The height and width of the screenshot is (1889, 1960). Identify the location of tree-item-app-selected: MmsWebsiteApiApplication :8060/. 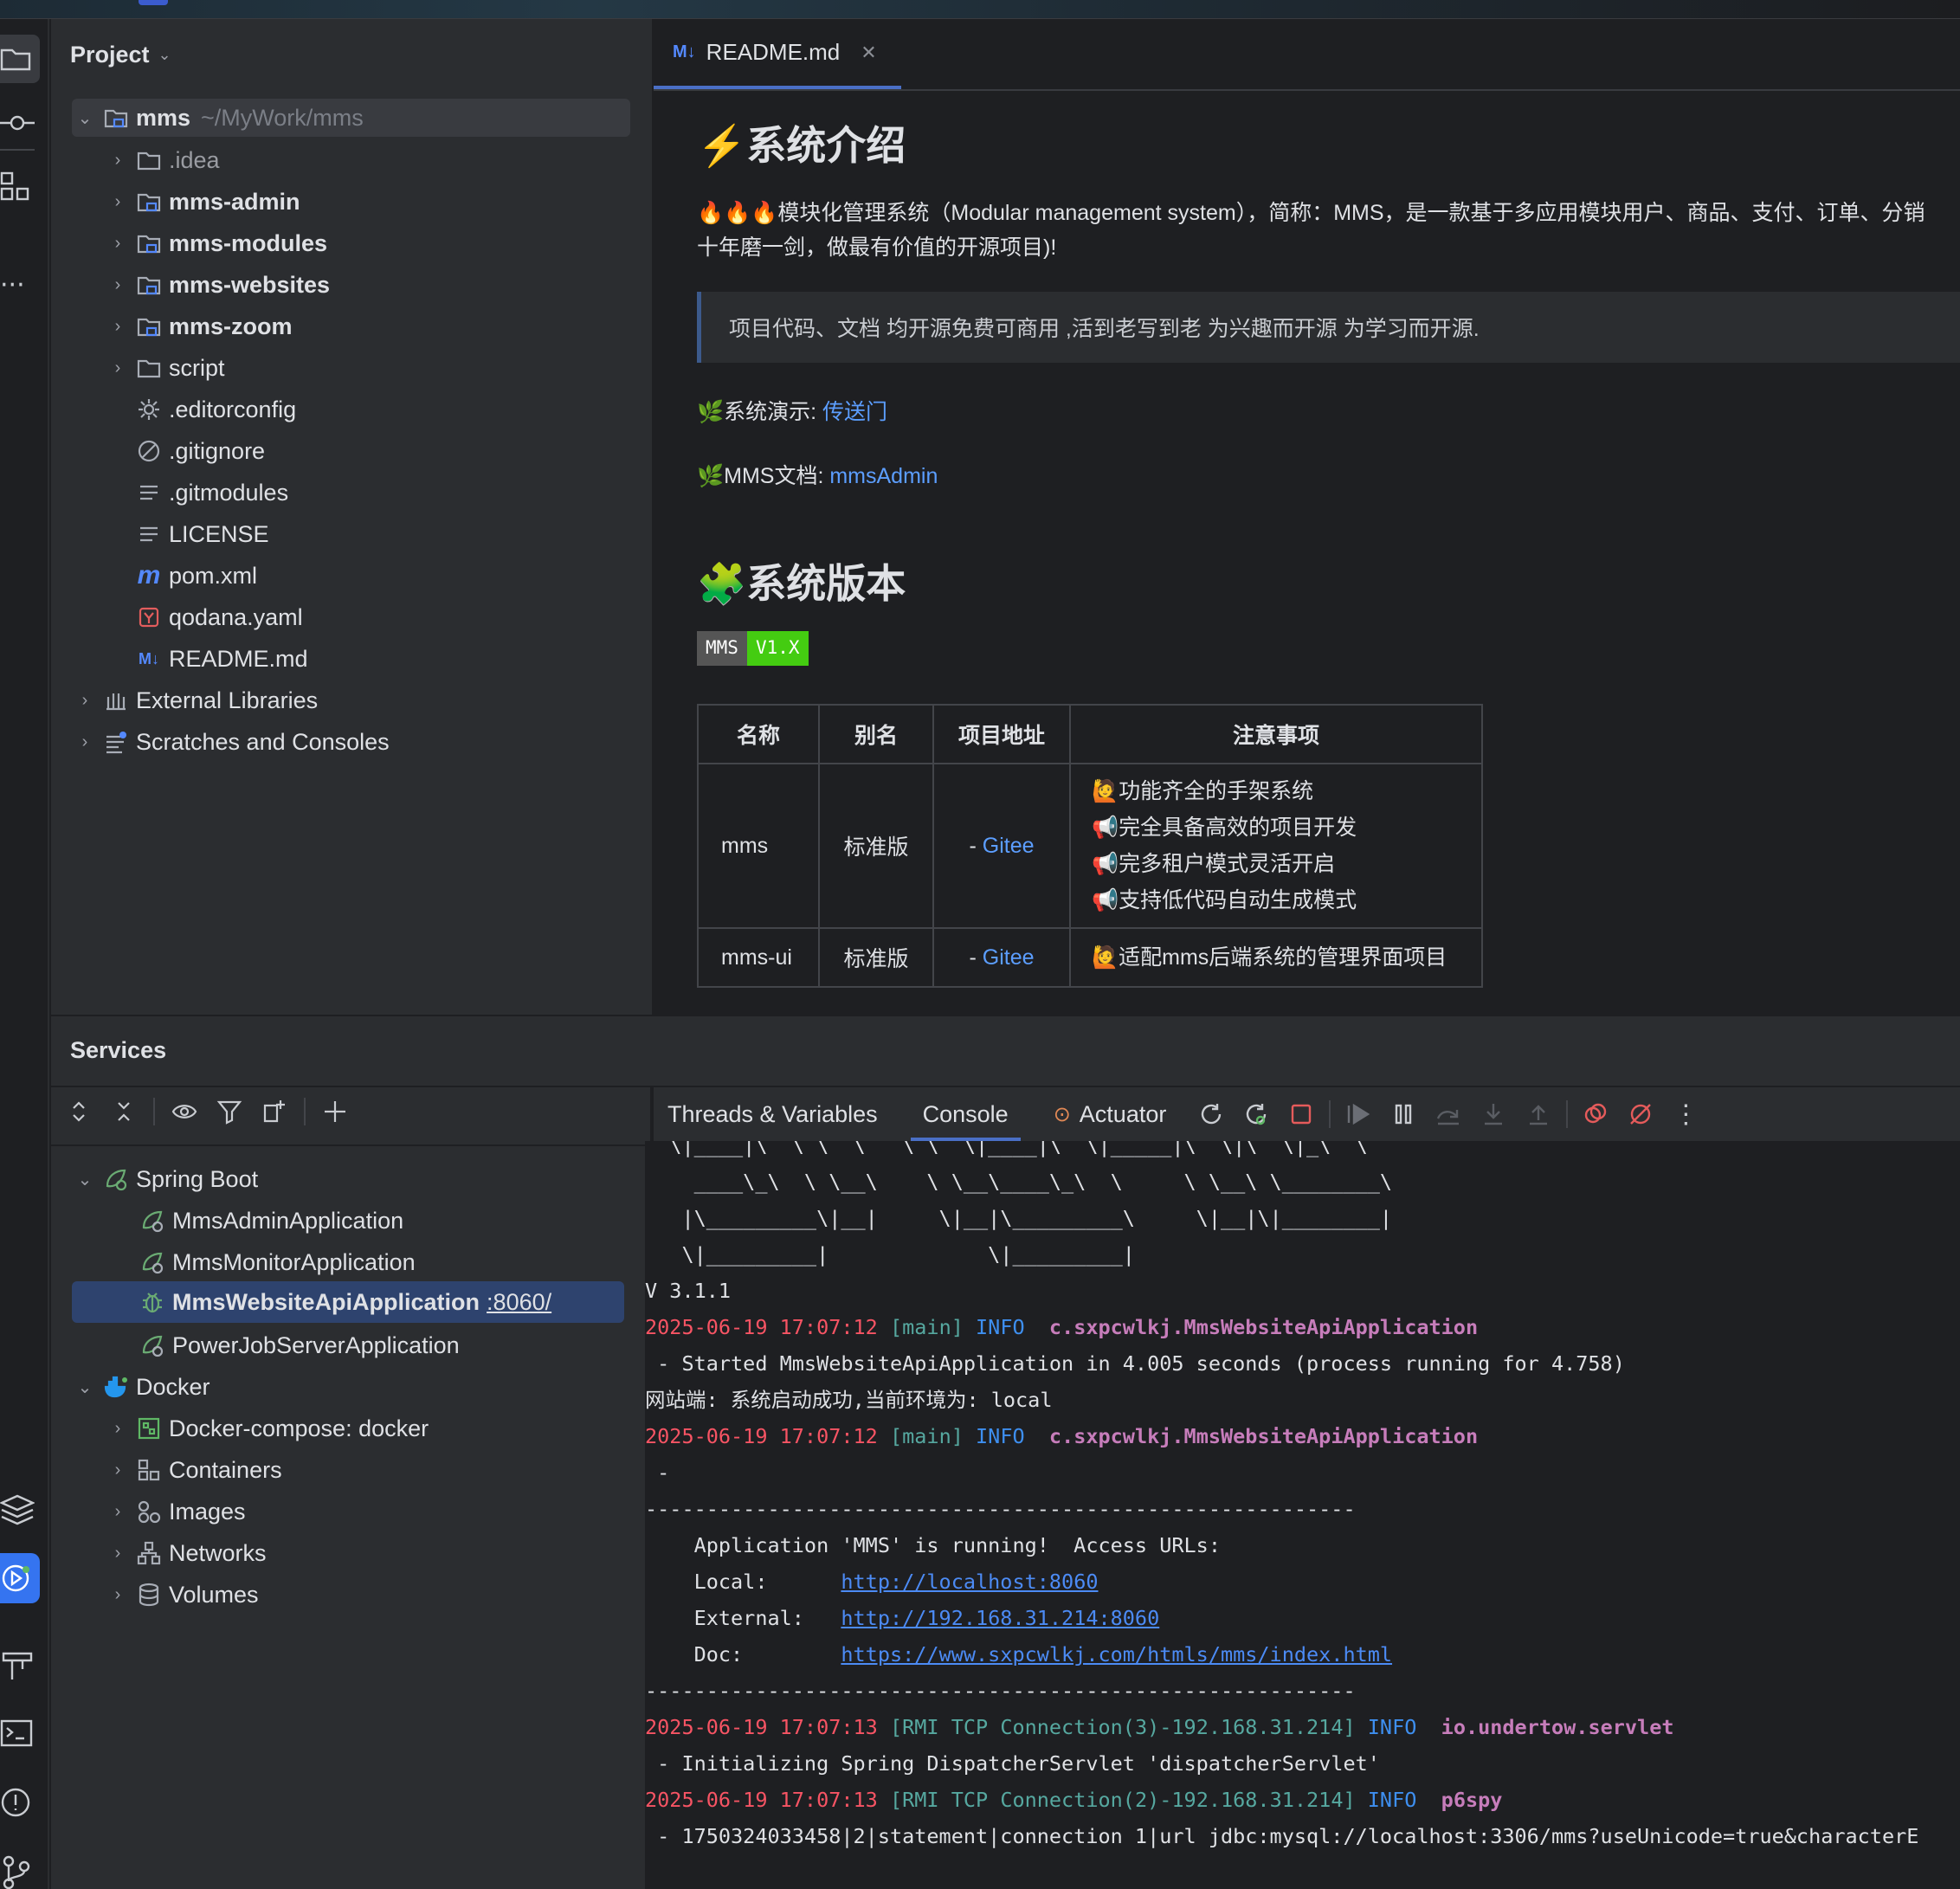
(348, 1302).